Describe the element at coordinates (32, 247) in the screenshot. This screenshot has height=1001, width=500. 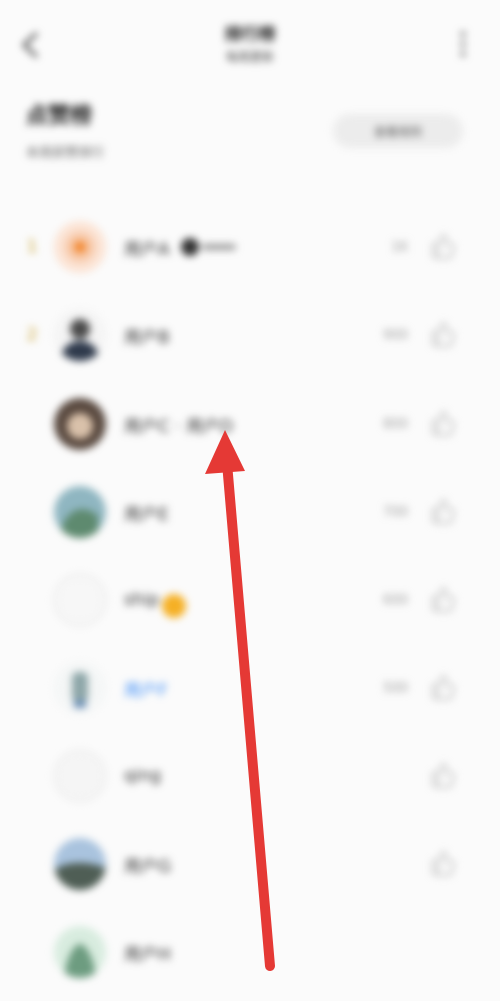
I see `rank-number: 1` at that location.